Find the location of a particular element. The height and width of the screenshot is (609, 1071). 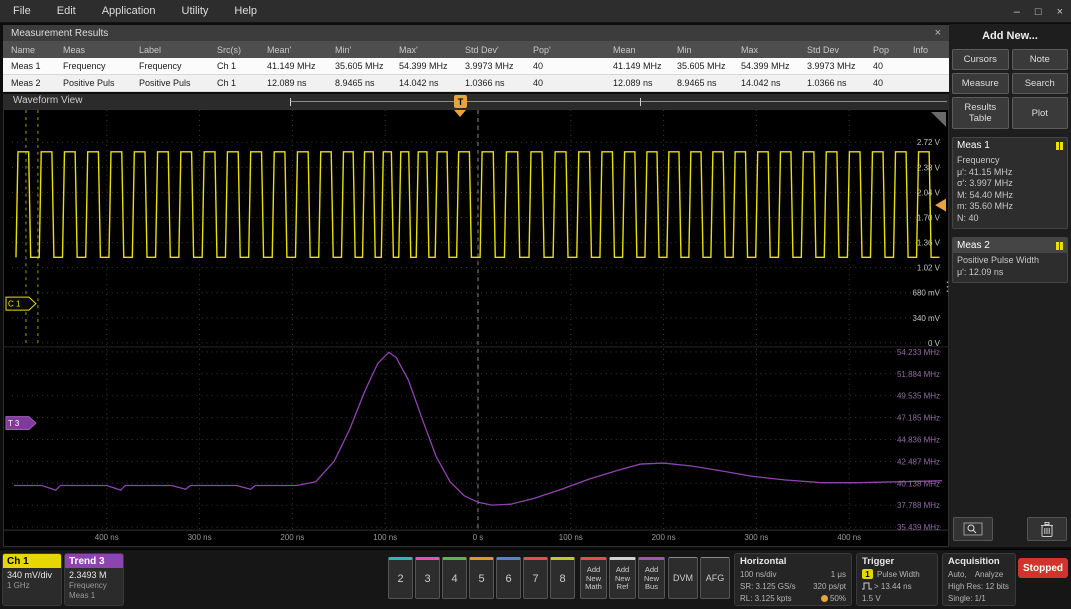

add-channel-2-button: 2 is located at coordinates (400, 578).